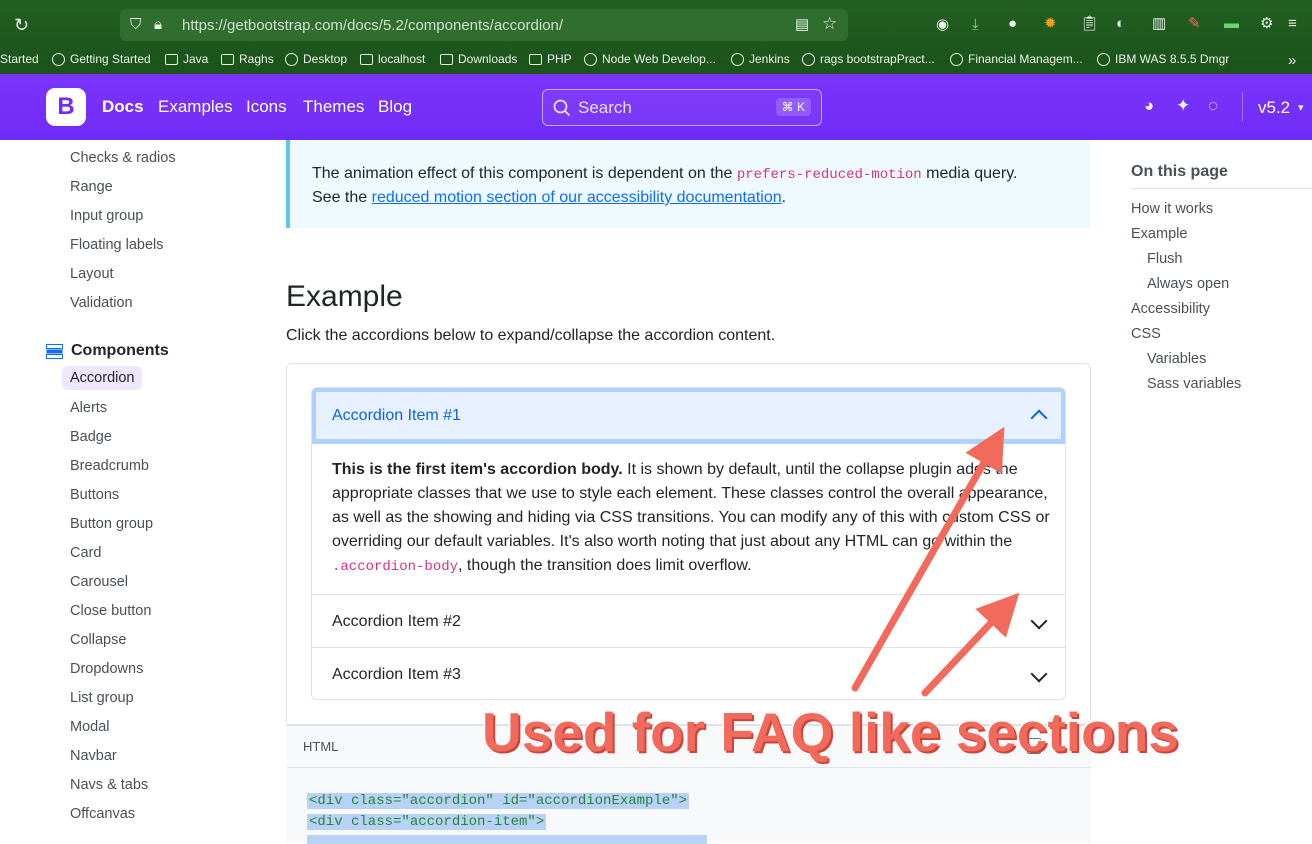 The image size is (1312, 844). I want to click on menu-icon: ≡, so click(1292, 24).